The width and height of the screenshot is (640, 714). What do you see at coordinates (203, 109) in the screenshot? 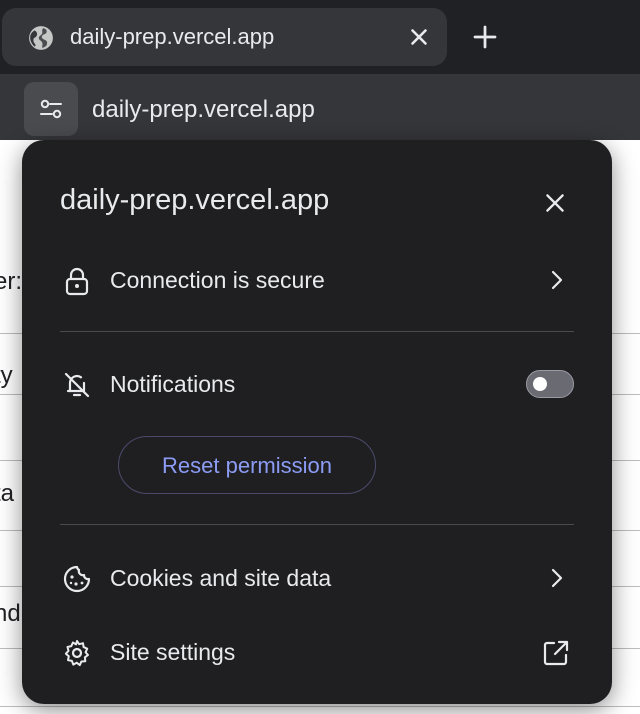
I see `url-text: daily-prep.vercel.app` at bounding box center [203, 109].